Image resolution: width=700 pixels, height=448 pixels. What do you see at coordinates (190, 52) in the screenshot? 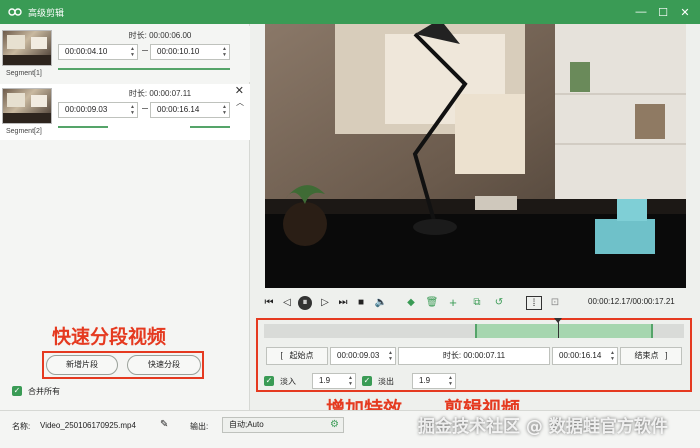
I see `segment-end-input: 00:00:10.10 ▲ ▼` at bounding box center [190, 52].